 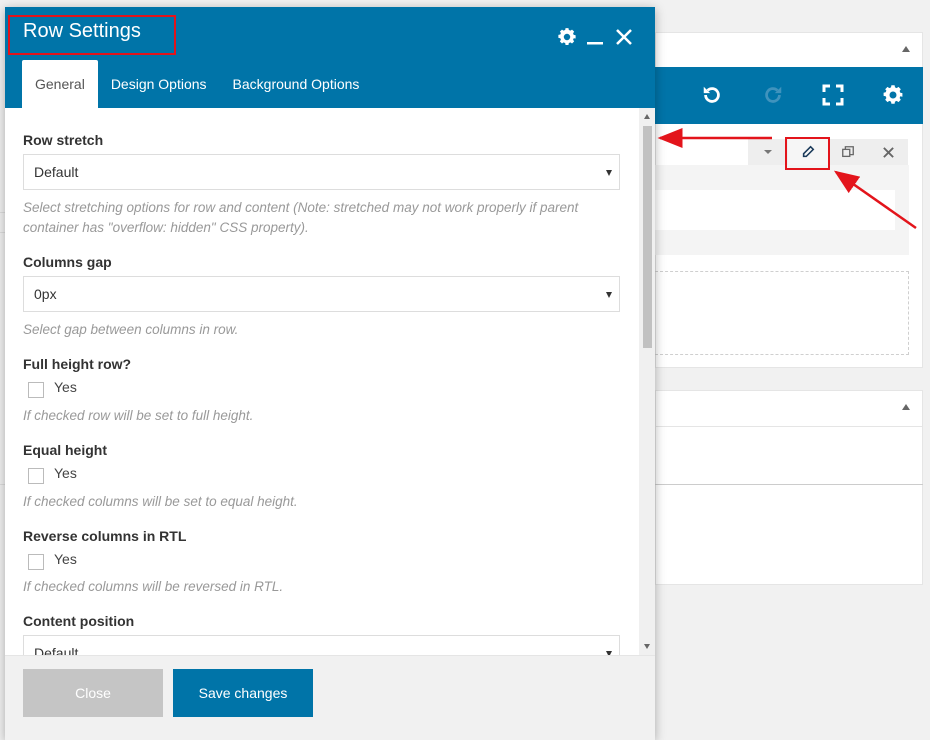 I want to click on undo-icon, so click(x=712, y=95).